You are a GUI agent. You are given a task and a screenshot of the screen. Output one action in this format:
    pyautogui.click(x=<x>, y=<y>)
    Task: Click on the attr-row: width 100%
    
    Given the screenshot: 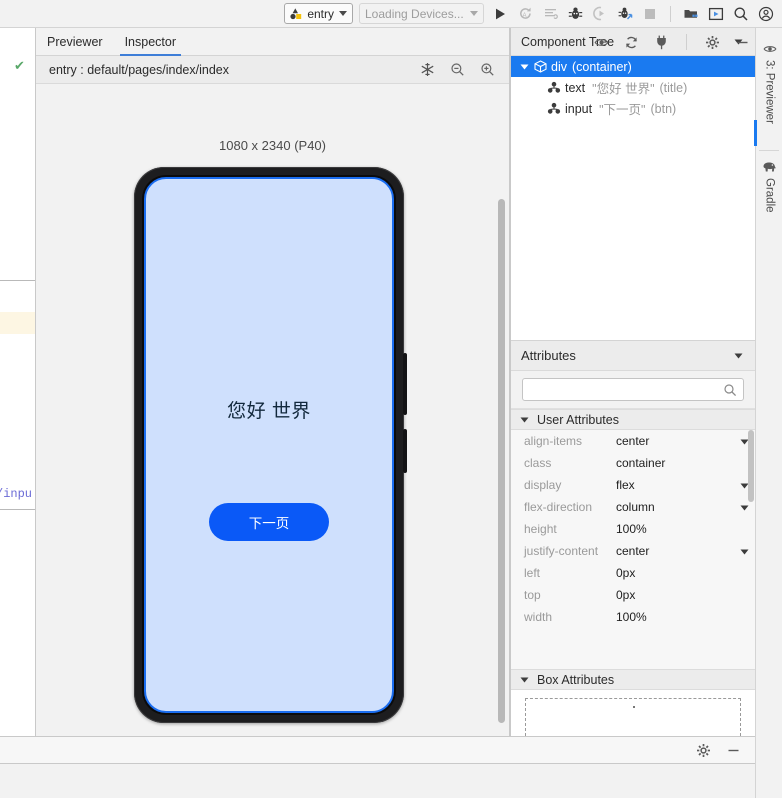 What is the action you would take?
    pyautogui.click(x=633, y=617)
    